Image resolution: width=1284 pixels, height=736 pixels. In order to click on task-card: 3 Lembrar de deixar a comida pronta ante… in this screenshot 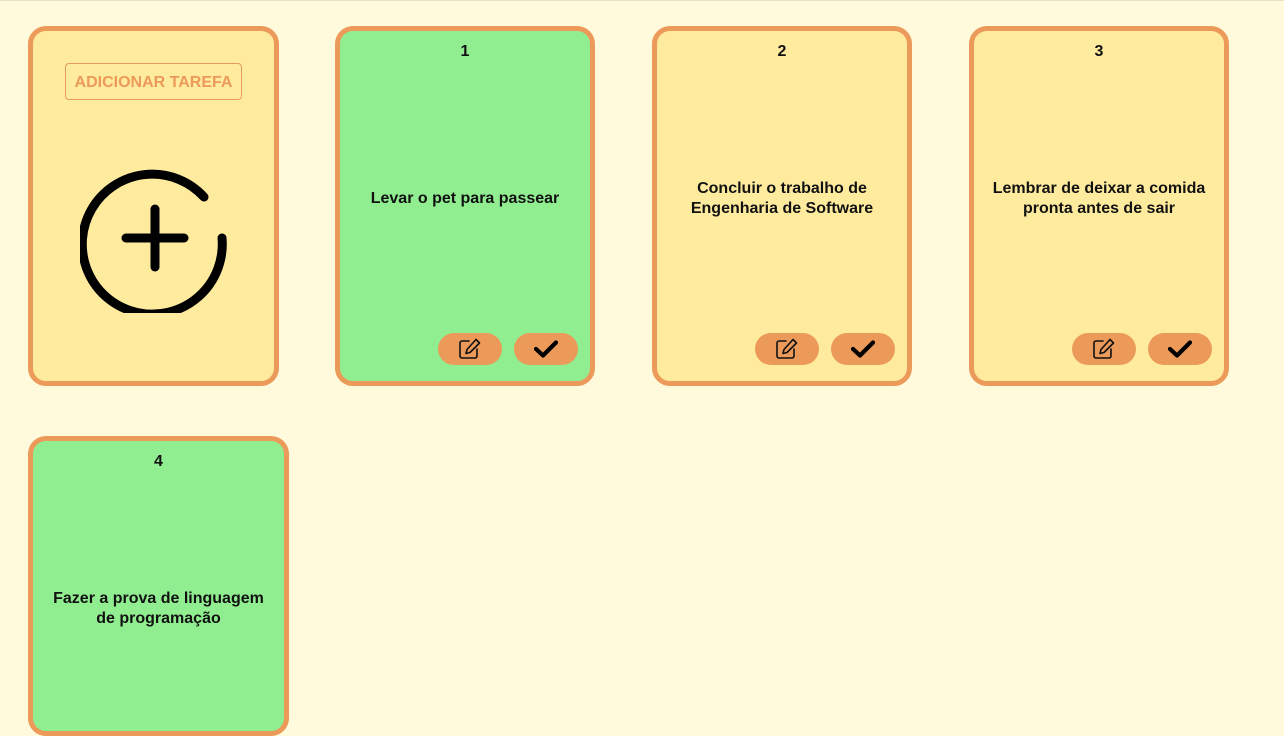, I will do `click(1099, 206)`.